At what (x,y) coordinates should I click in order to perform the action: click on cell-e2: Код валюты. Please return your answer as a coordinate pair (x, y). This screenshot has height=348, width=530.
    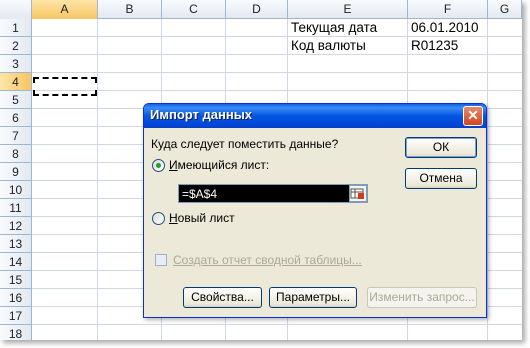
    Looking at the image, I should click on (327, 46).